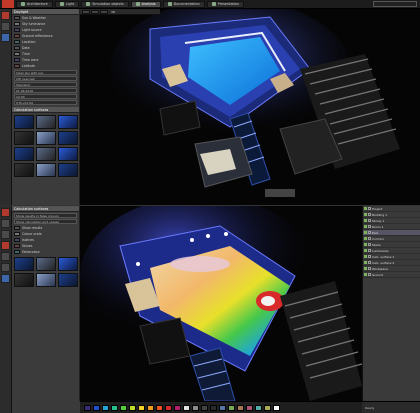 This screenshot has height=413, width=420. Describe the element at coordinates (8, 4) in the screenshot. I see `app-logo` at that location.